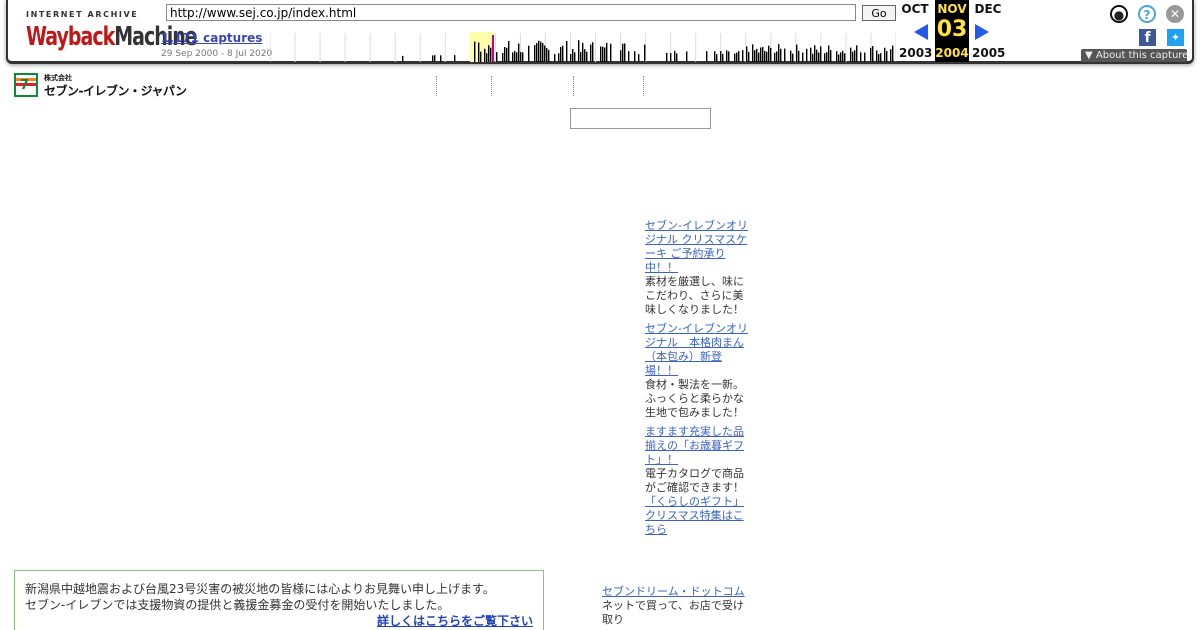  I want to click on prev-arrow-icon, so click(921, 32).